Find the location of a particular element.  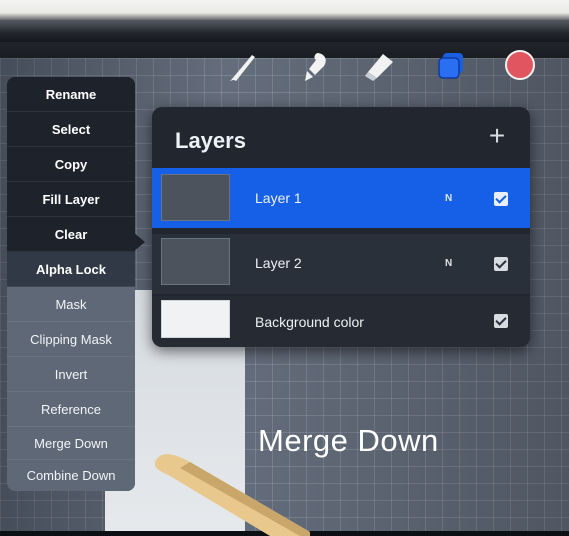

menu-item-copy: Copy is located at coordinates (71, 164).